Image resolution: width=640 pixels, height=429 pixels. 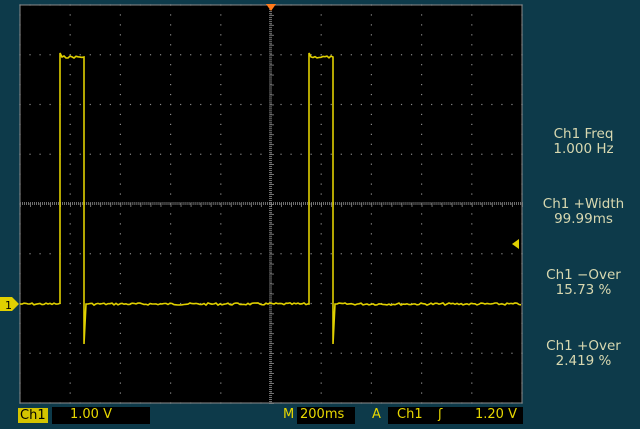 I want to click on channel-badge: Ch1, so click(x=33, y=415).